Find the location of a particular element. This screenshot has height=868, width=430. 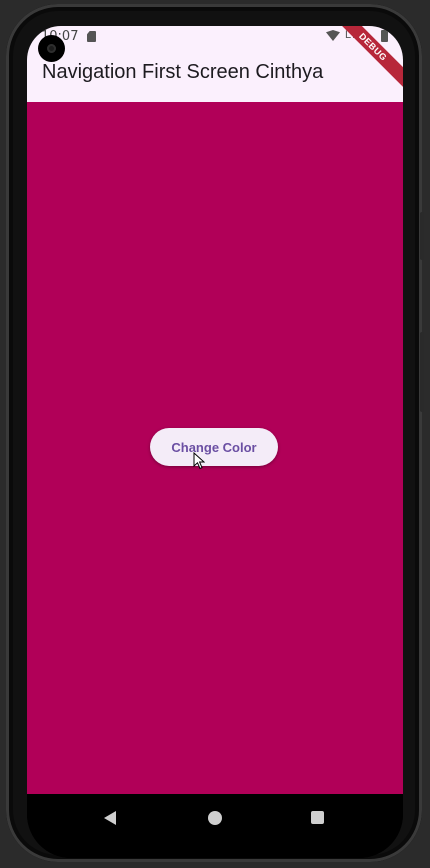

wifi-icon is located at coordinates (333, 35).